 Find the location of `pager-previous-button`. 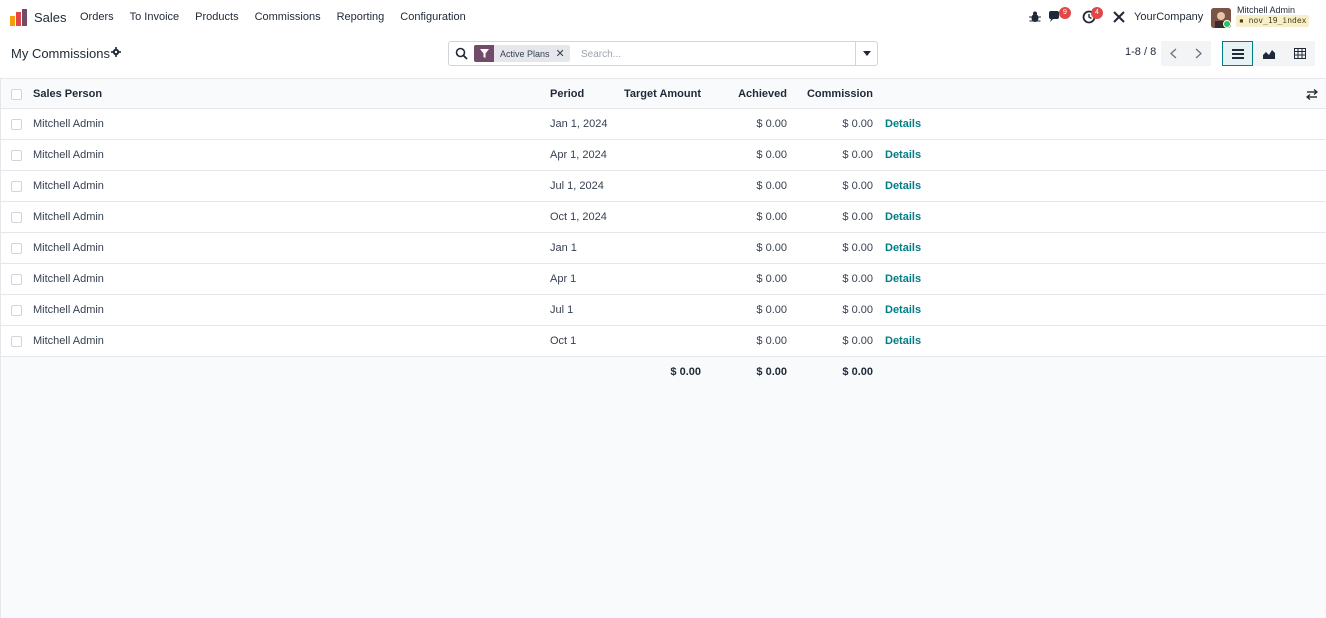

pager-previous-button is located at coordinates (1173, 53).